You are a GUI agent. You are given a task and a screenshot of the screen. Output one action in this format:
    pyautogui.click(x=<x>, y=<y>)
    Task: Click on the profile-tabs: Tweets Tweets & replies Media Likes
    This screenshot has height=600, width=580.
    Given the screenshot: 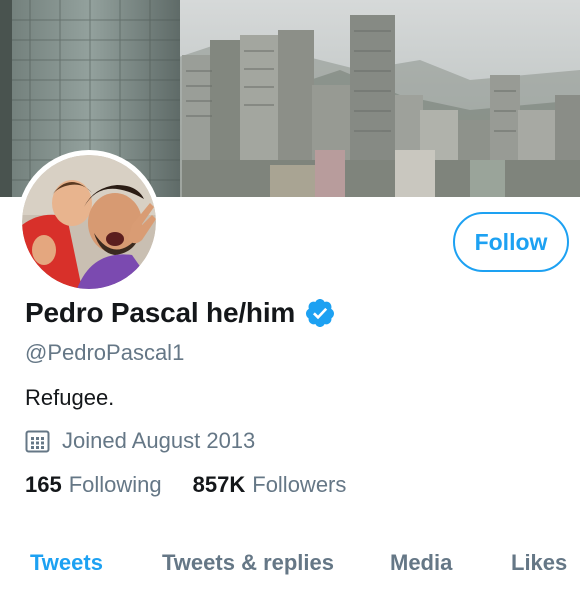 What is the action you would take?
    pyautogui.click(x=290, y=563)
    